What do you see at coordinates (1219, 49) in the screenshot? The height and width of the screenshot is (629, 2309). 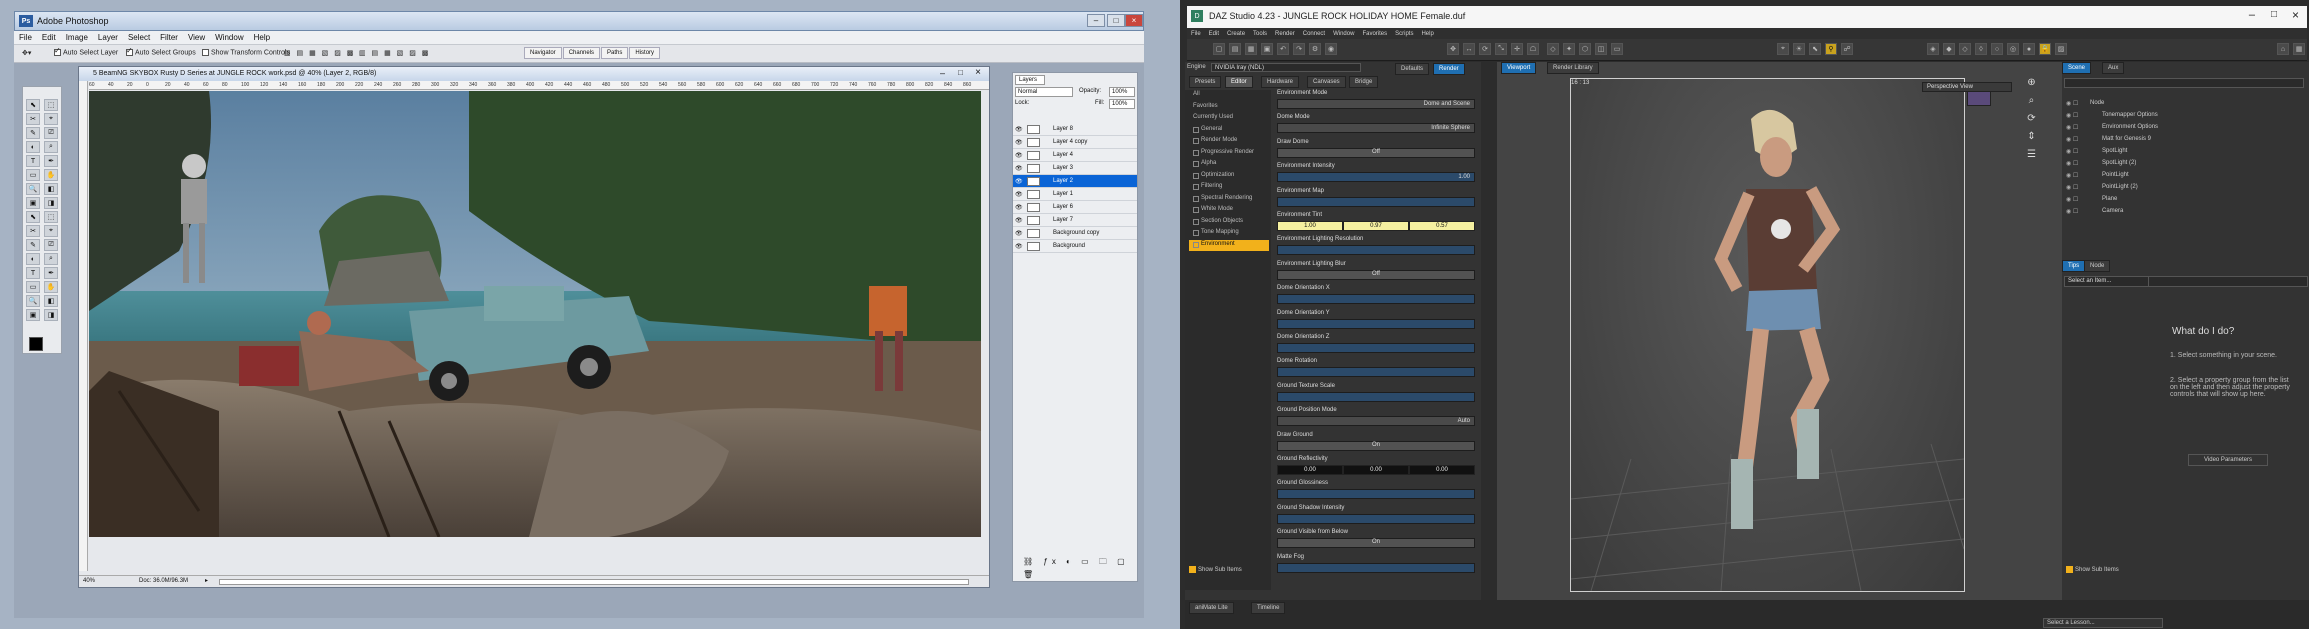 I see `new-scene-icon: ▢` at bounding box center [1219, 49].